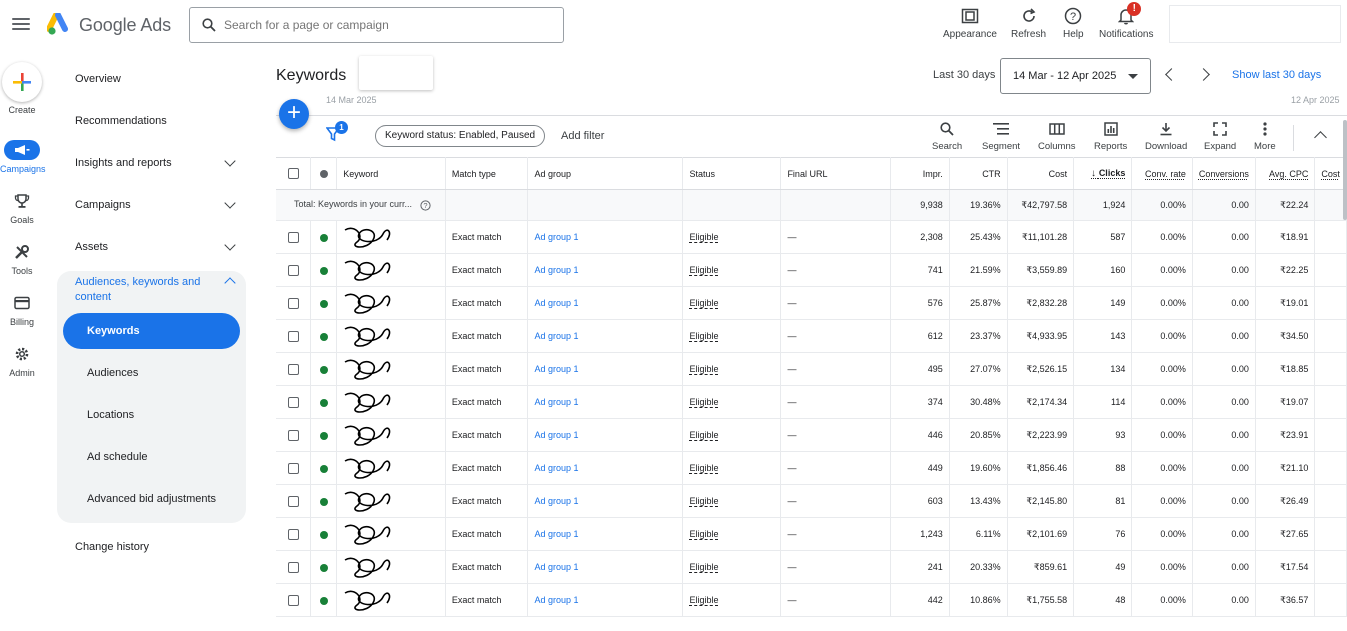 This screenshot has height=631, width=1347. What do you see at coordinates (1103, 173) in the screenshot?
I see `clicks-column-header: ↓ Clicks` at bounding box center [1103, 173].